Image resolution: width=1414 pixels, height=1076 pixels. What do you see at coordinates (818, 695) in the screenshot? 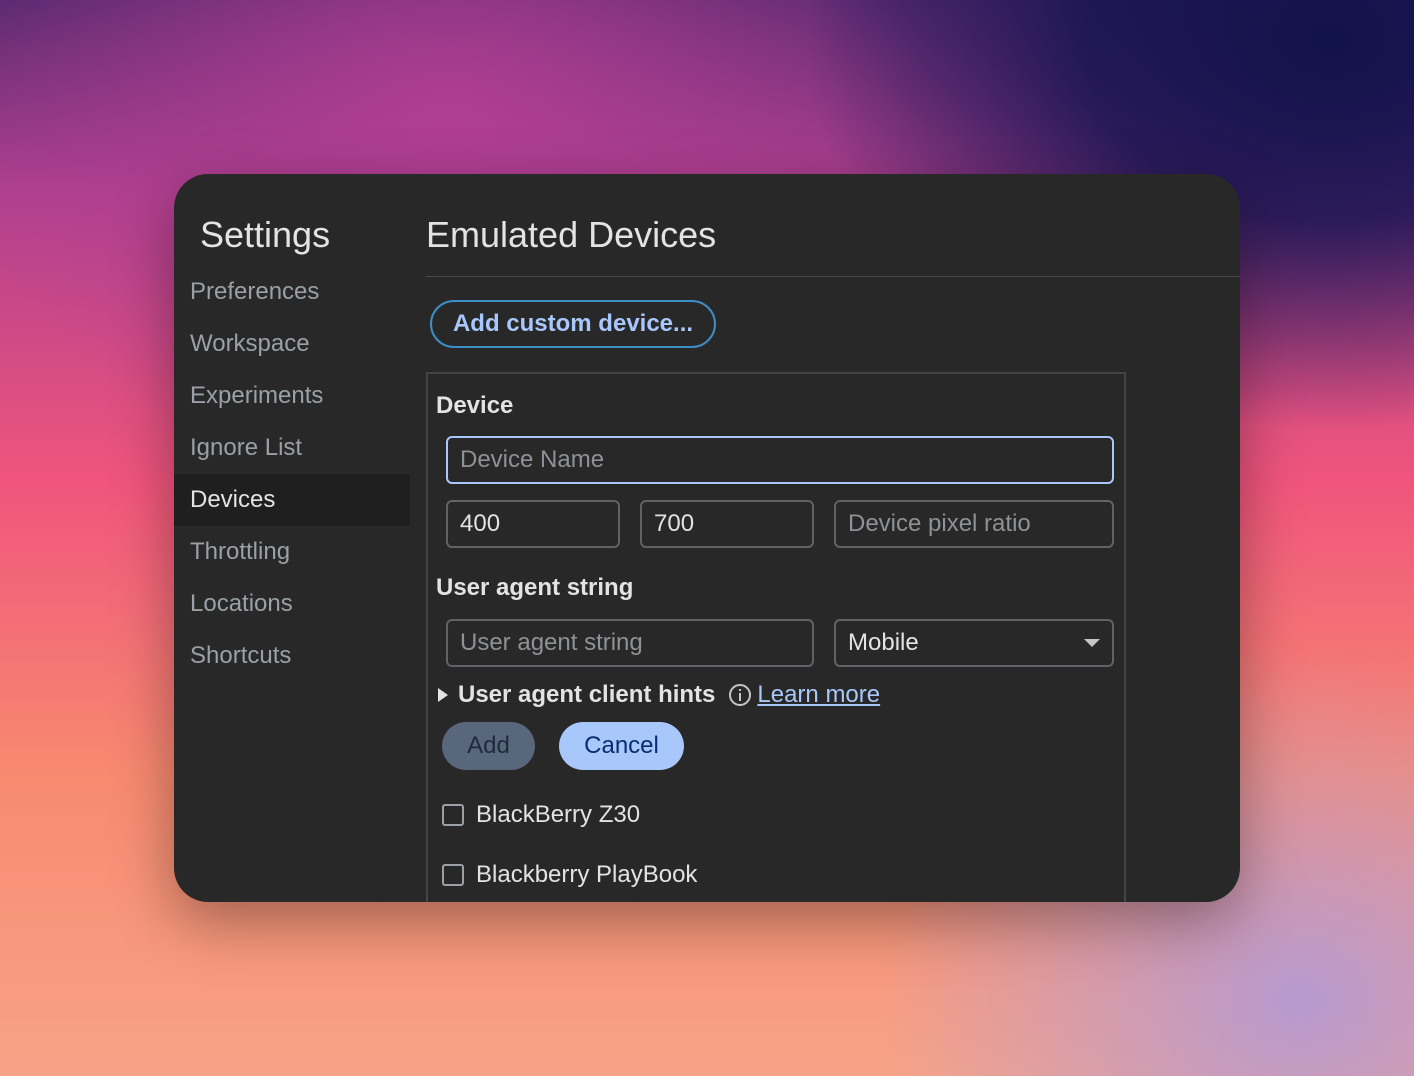
I see `learn-more-link: Learn more` at bounding box center [818, 695].